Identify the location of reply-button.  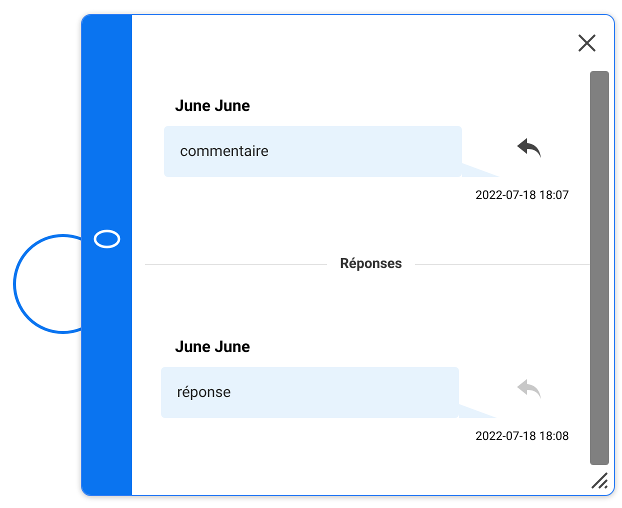
(529, 147).